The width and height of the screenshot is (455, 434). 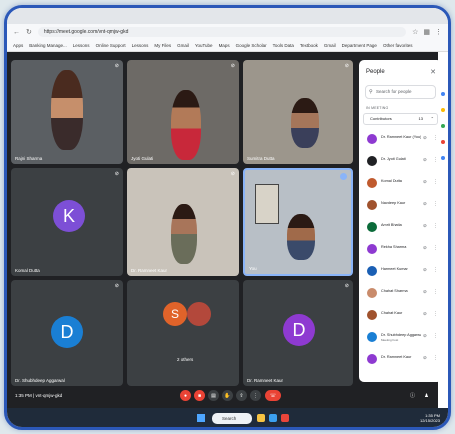 I want to click on participant-tile: ⊘ Rajni Sharma, so click(x=67, y=112).